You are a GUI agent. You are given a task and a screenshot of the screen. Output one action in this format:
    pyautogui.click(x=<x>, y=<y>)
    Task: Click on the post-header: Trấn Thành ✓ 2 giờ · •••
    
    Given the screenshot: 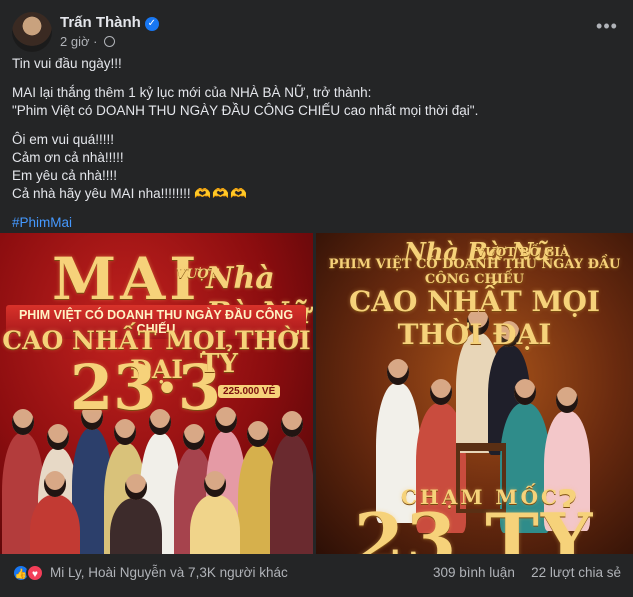 What is the action you would take?
    pyautogui.click(x=316, y=32)
    